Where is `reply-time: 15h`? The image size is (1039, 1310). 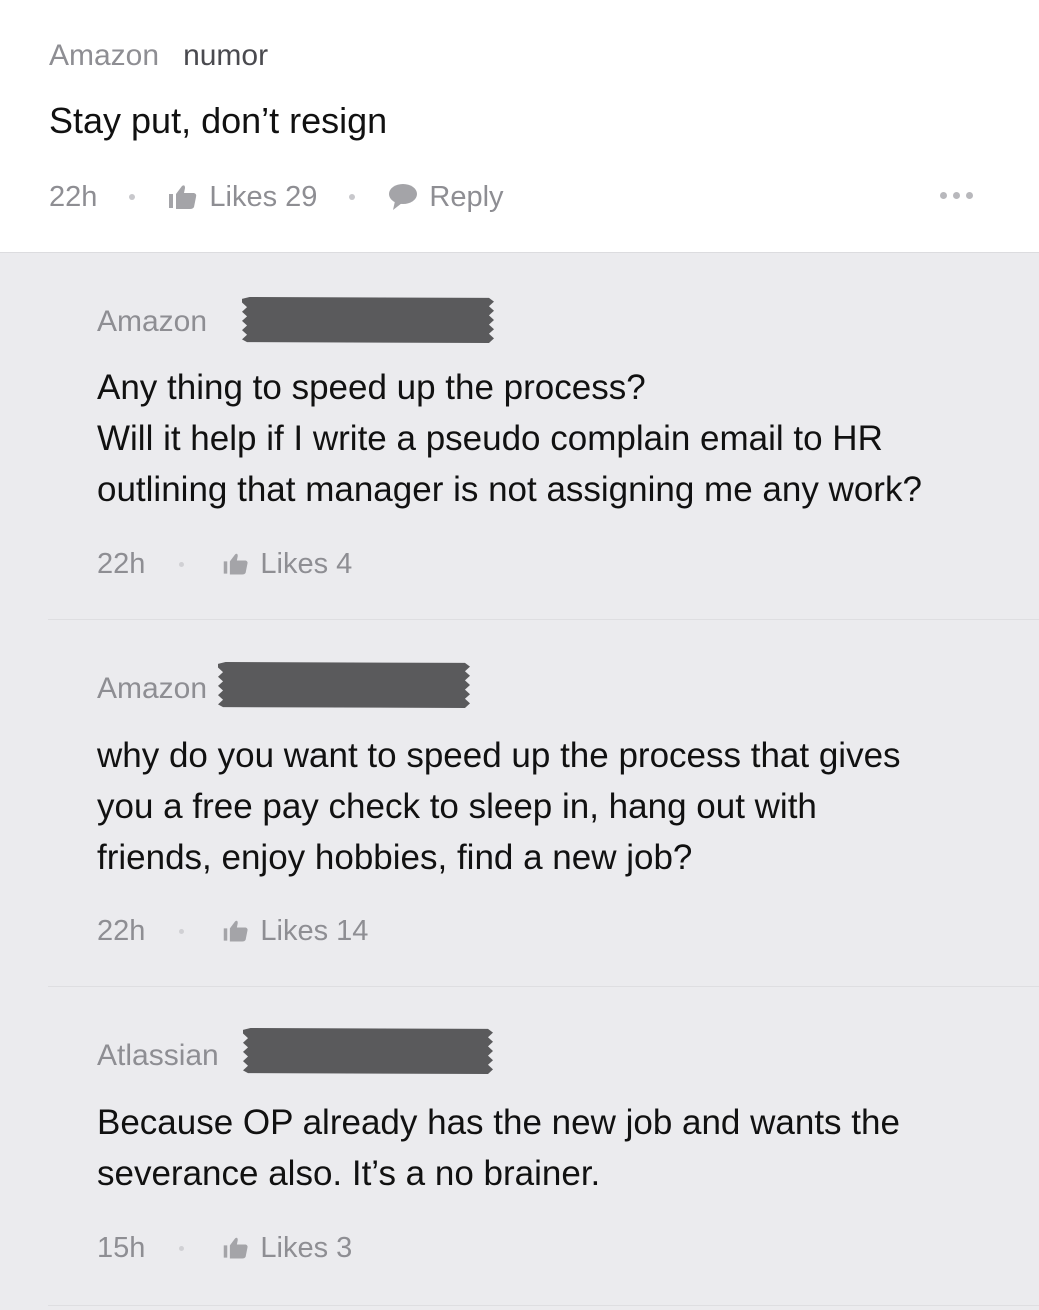
reply-time: 15h is located at coordinates (121, 1247).